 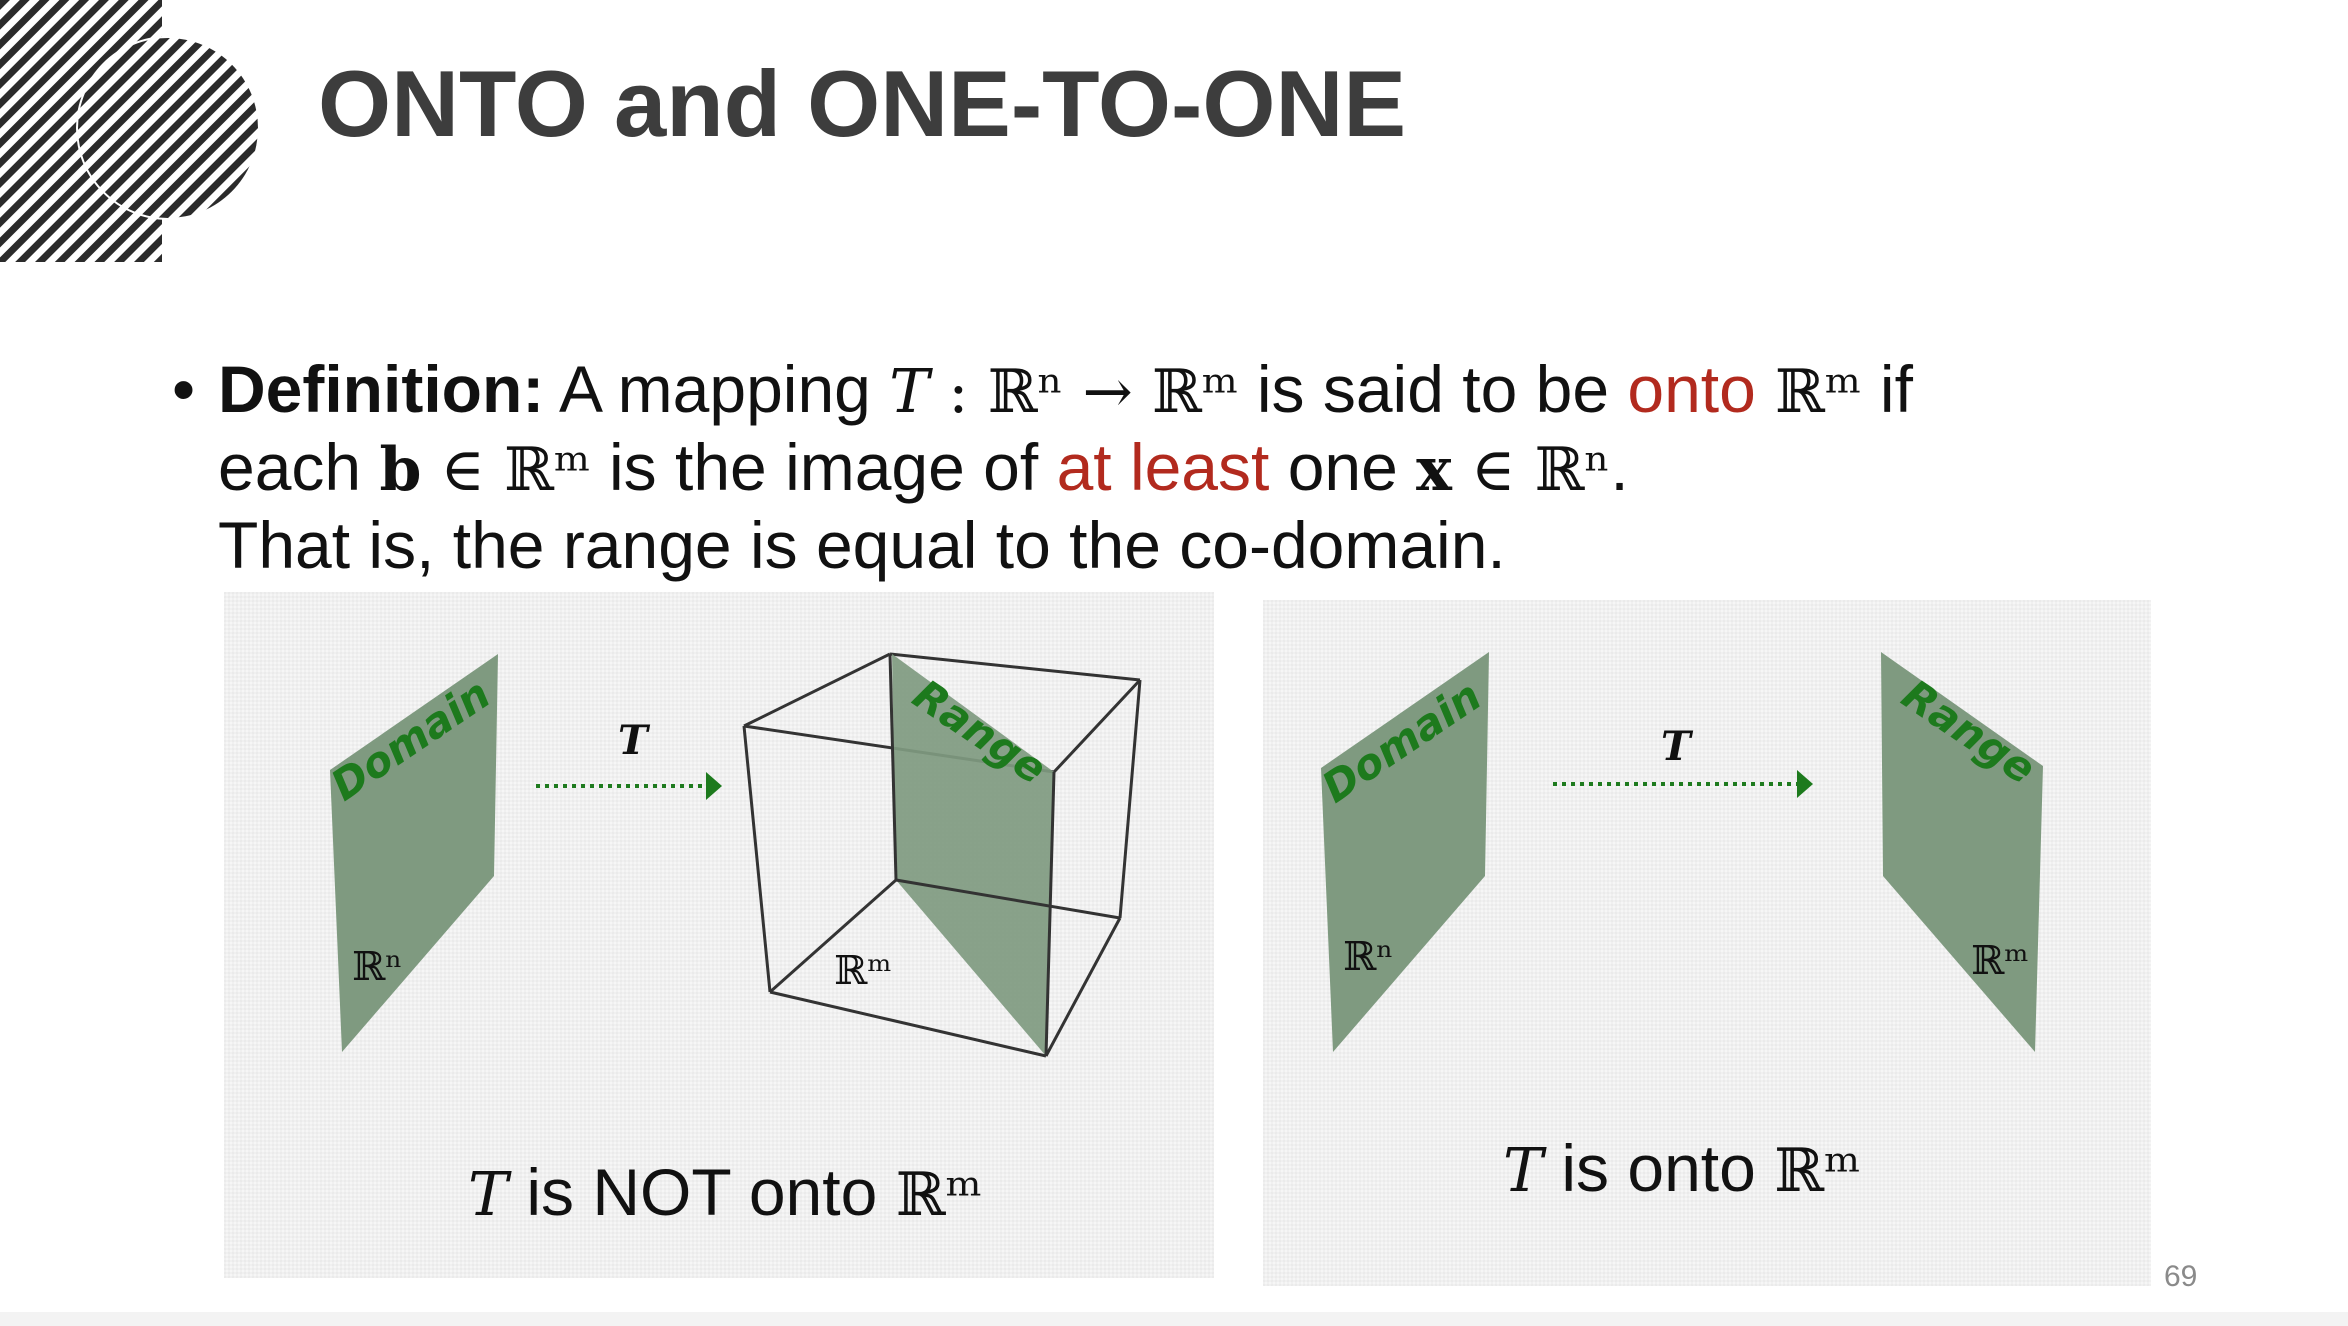 I want to click on definition-text: each, so click(x=299, y=467).